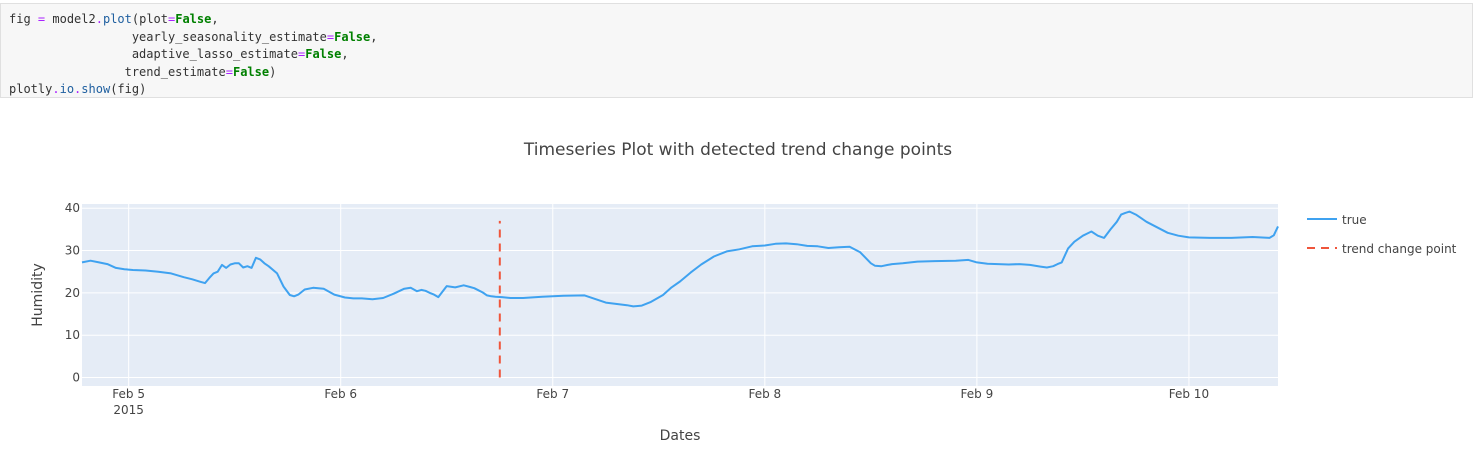 This screenshot has height=451, width=1475. Describe the element at coordinates (117, 19) in the screenshot. I see `code-token: plot` at that location.